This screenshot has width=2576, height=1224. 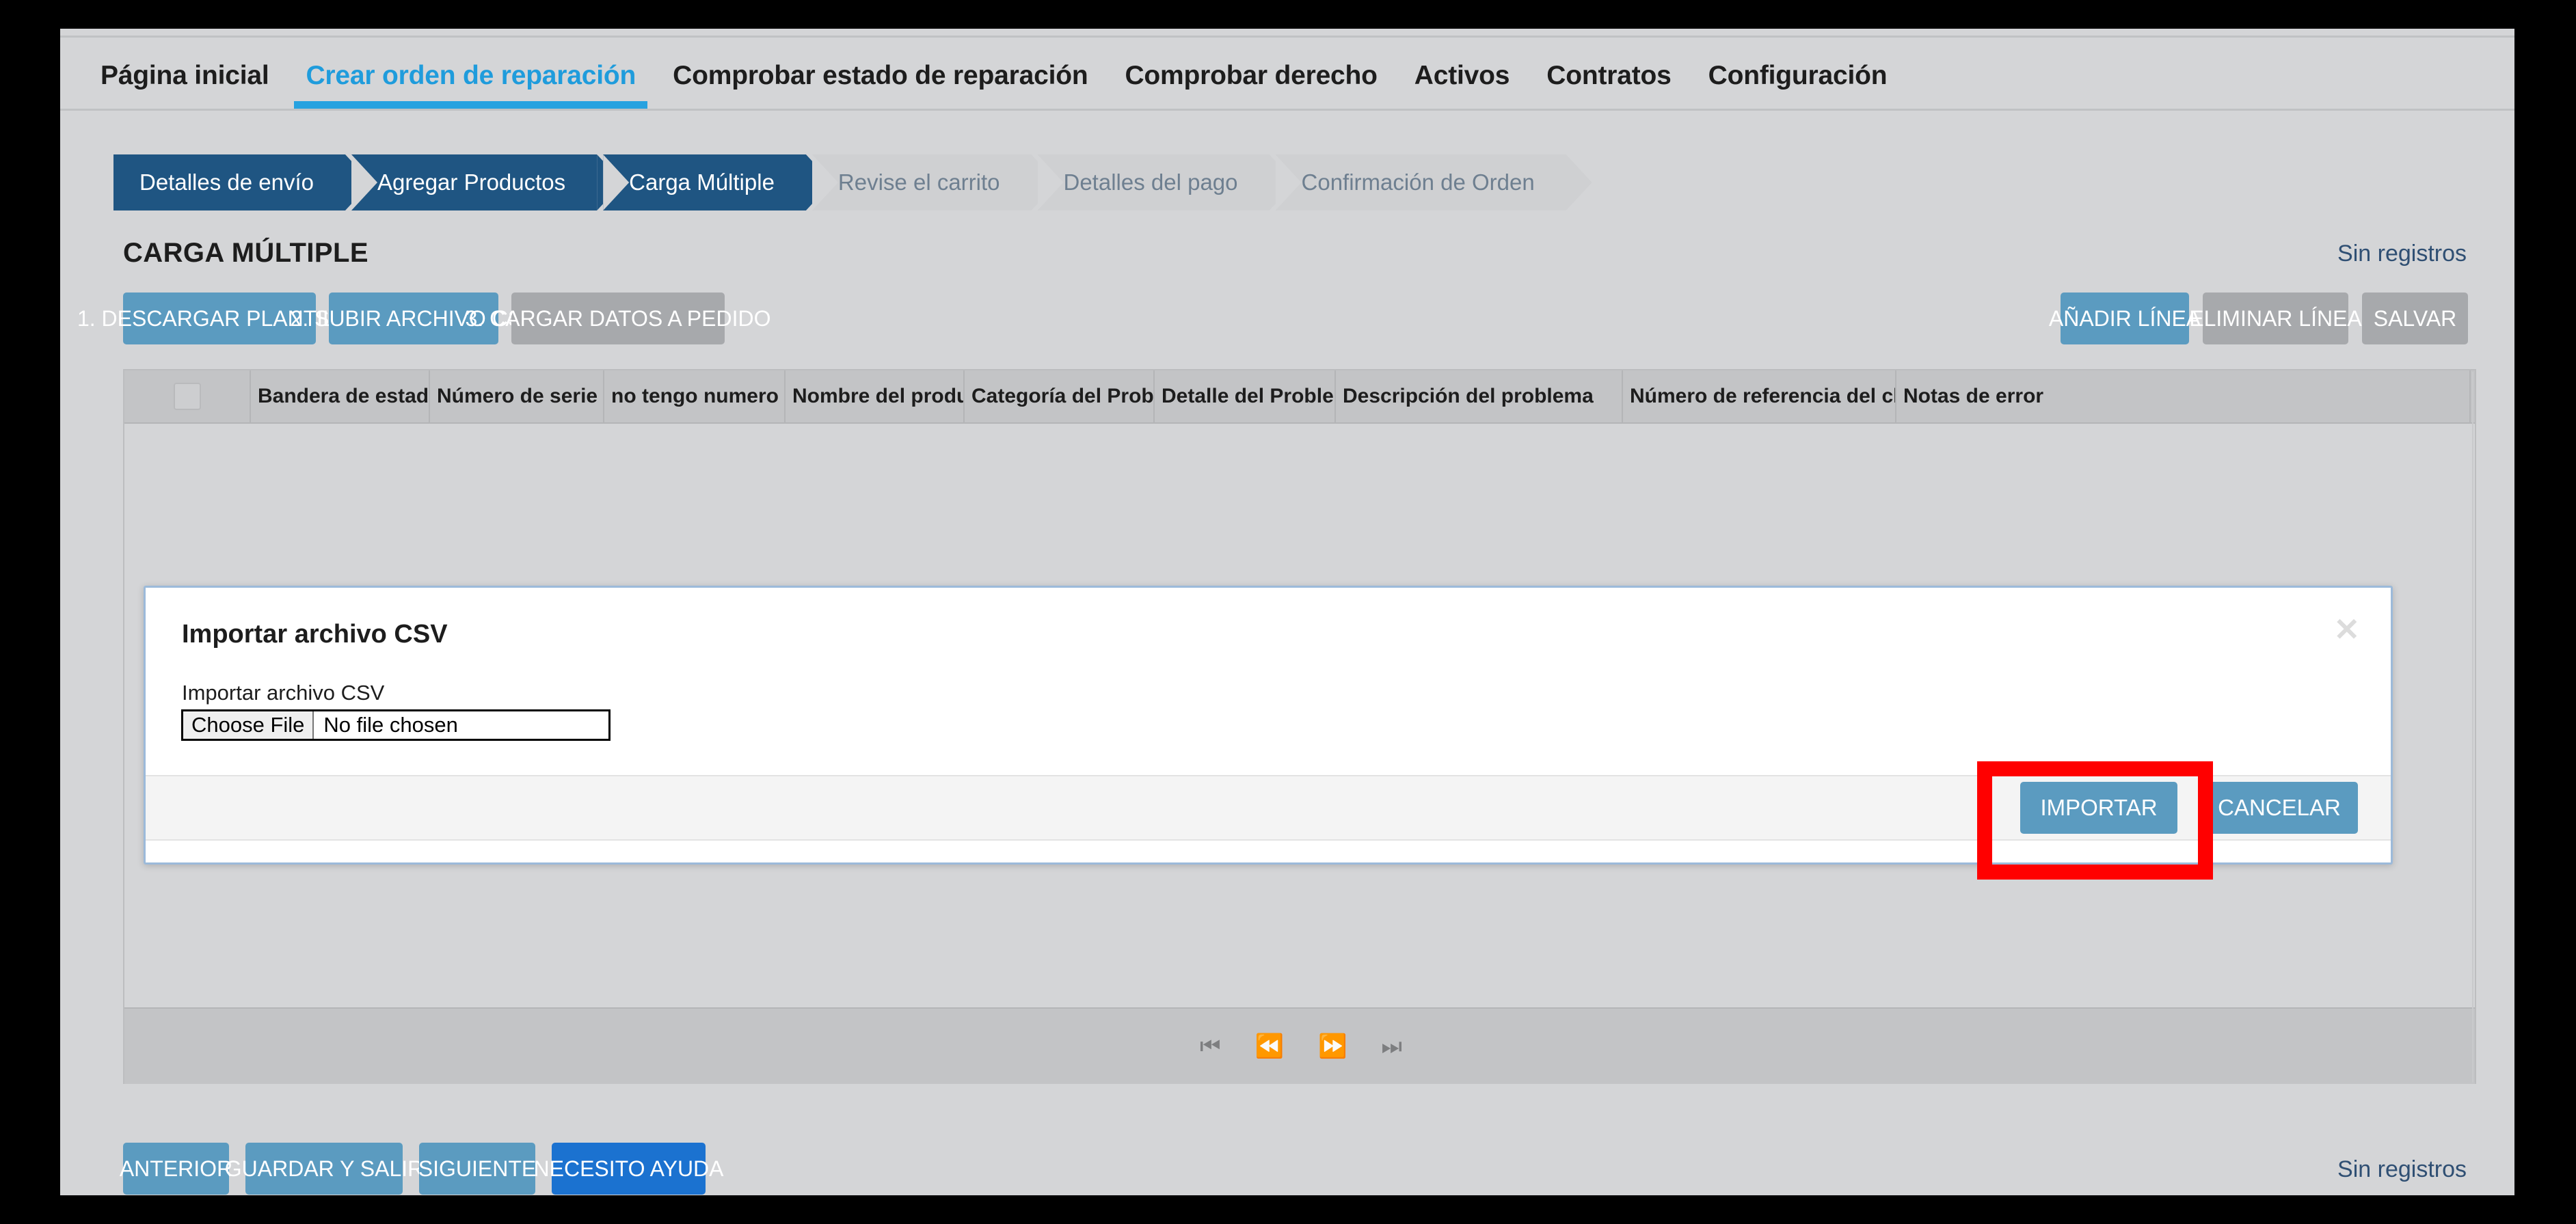 I want to click on nav-tab-2: Comprobar estado de reparación, so click(x=880, y=85).